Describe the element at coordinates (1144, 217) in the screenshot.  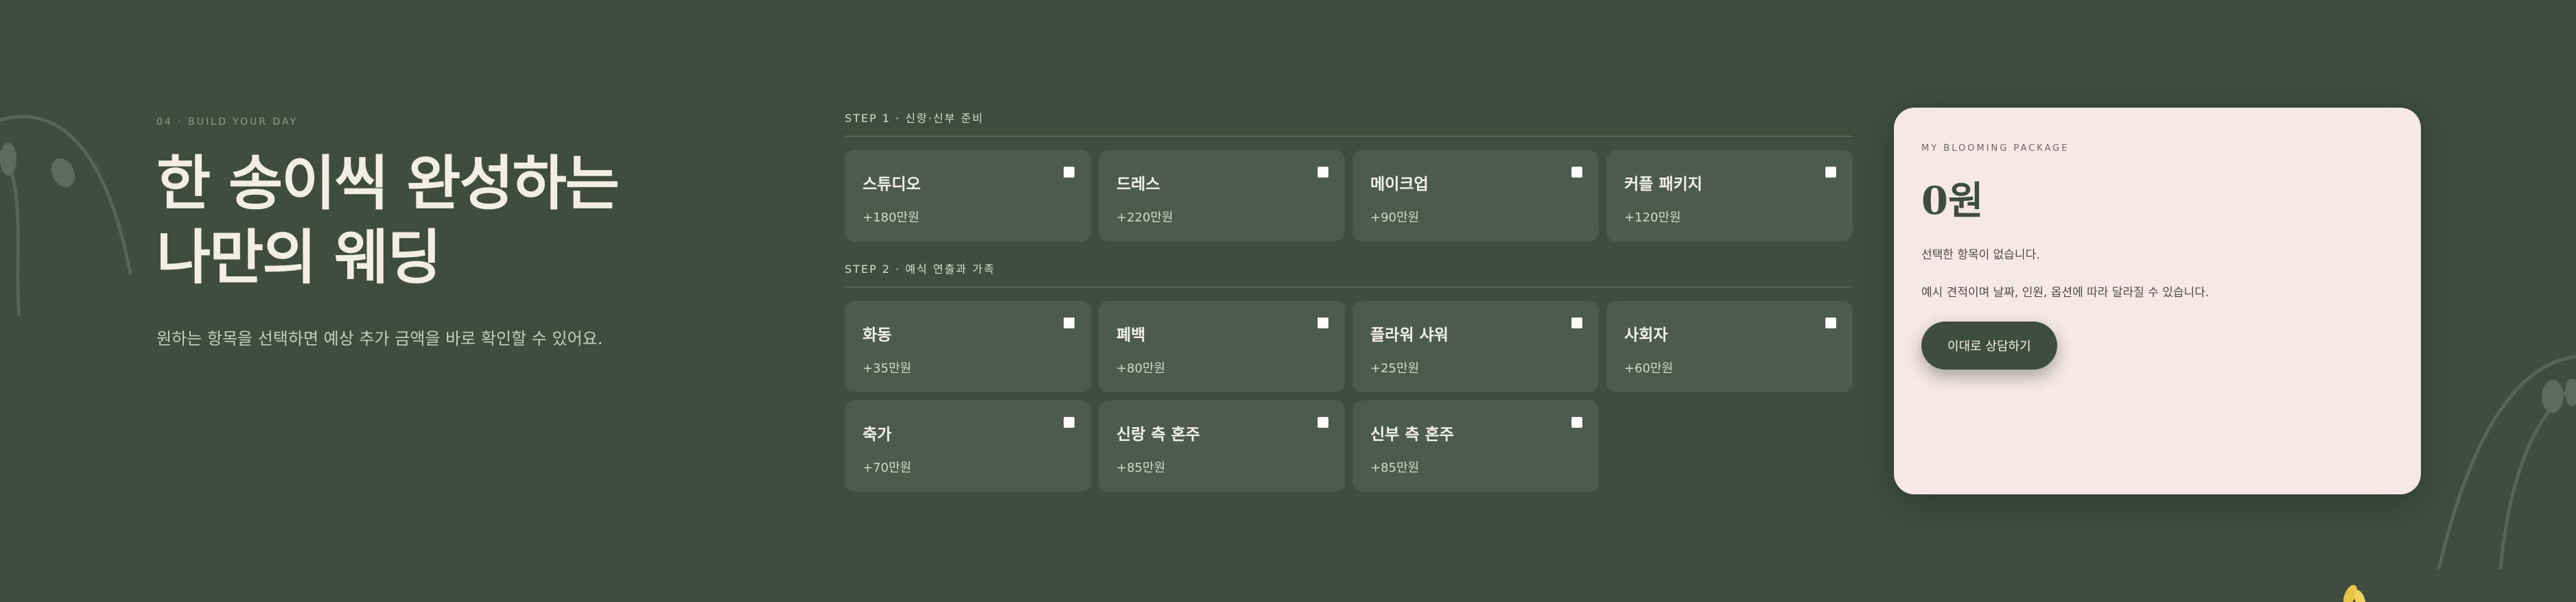
I see `option-price: +220만원` at that location.